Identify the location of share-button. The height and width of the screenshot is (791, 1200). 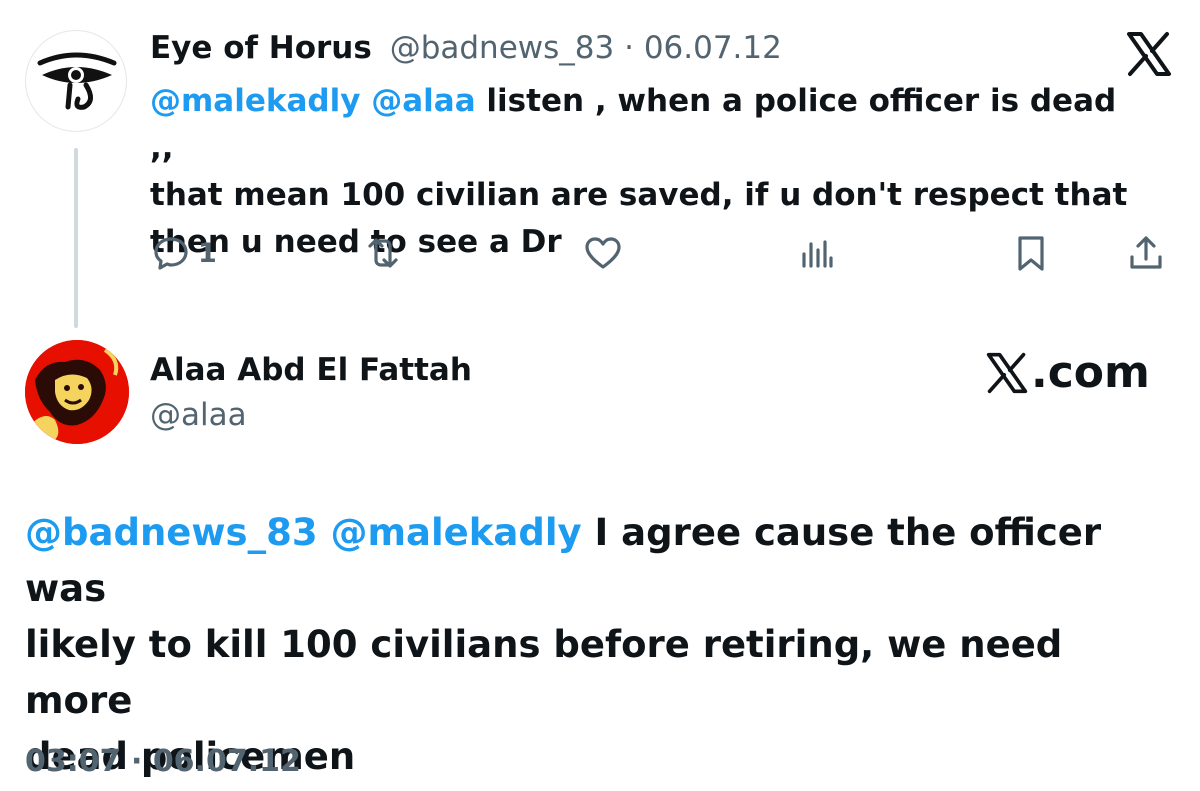
(1146, 253).